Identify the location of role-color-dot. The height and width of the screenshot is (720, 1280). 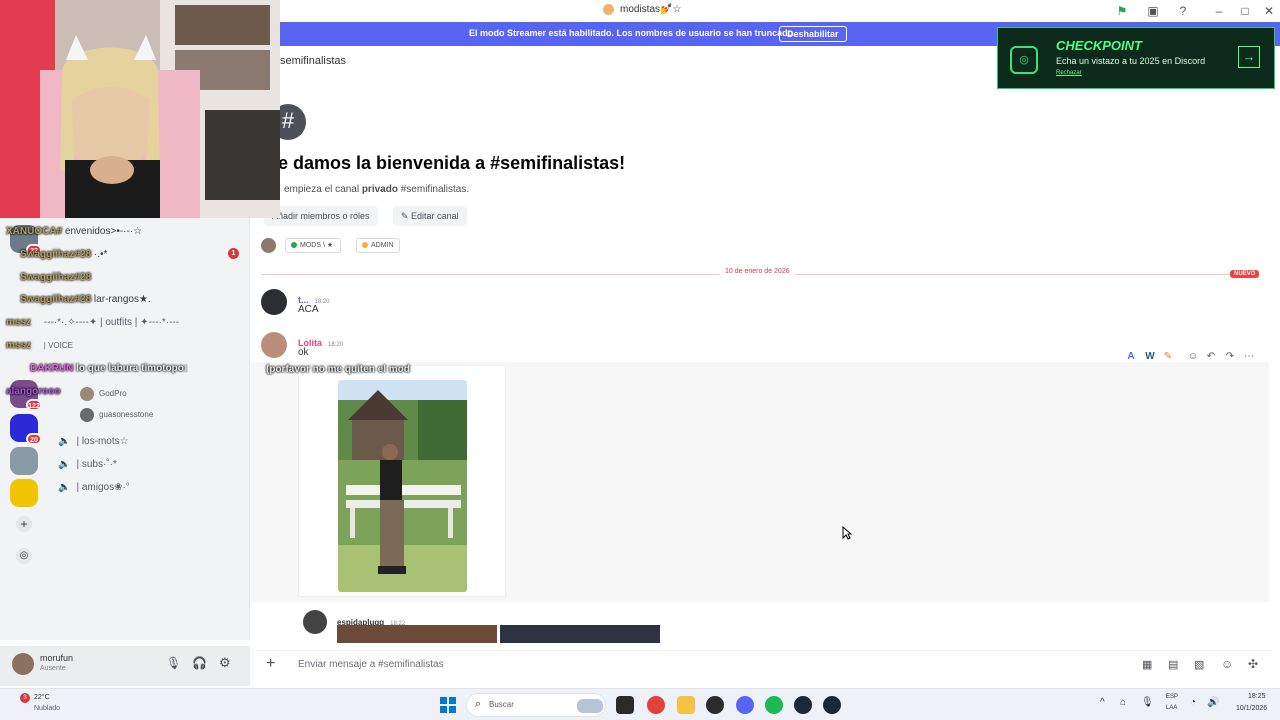
(294, 245).